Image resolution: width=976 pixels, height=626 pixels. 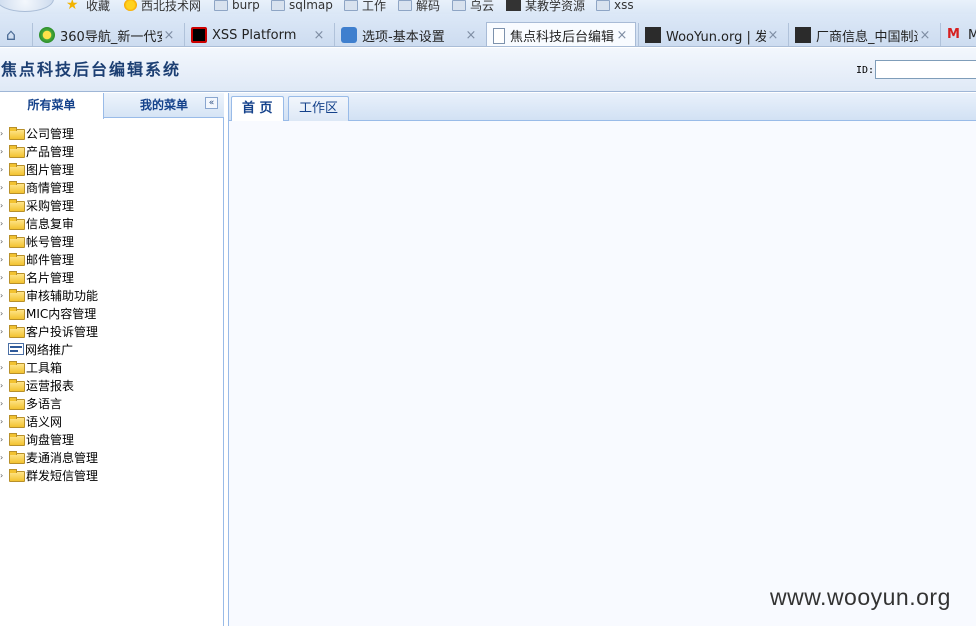 What do you see at coordinates (953, 34) in the screenshot?
I see `m-icon: M` at bounding box center [953, 34].